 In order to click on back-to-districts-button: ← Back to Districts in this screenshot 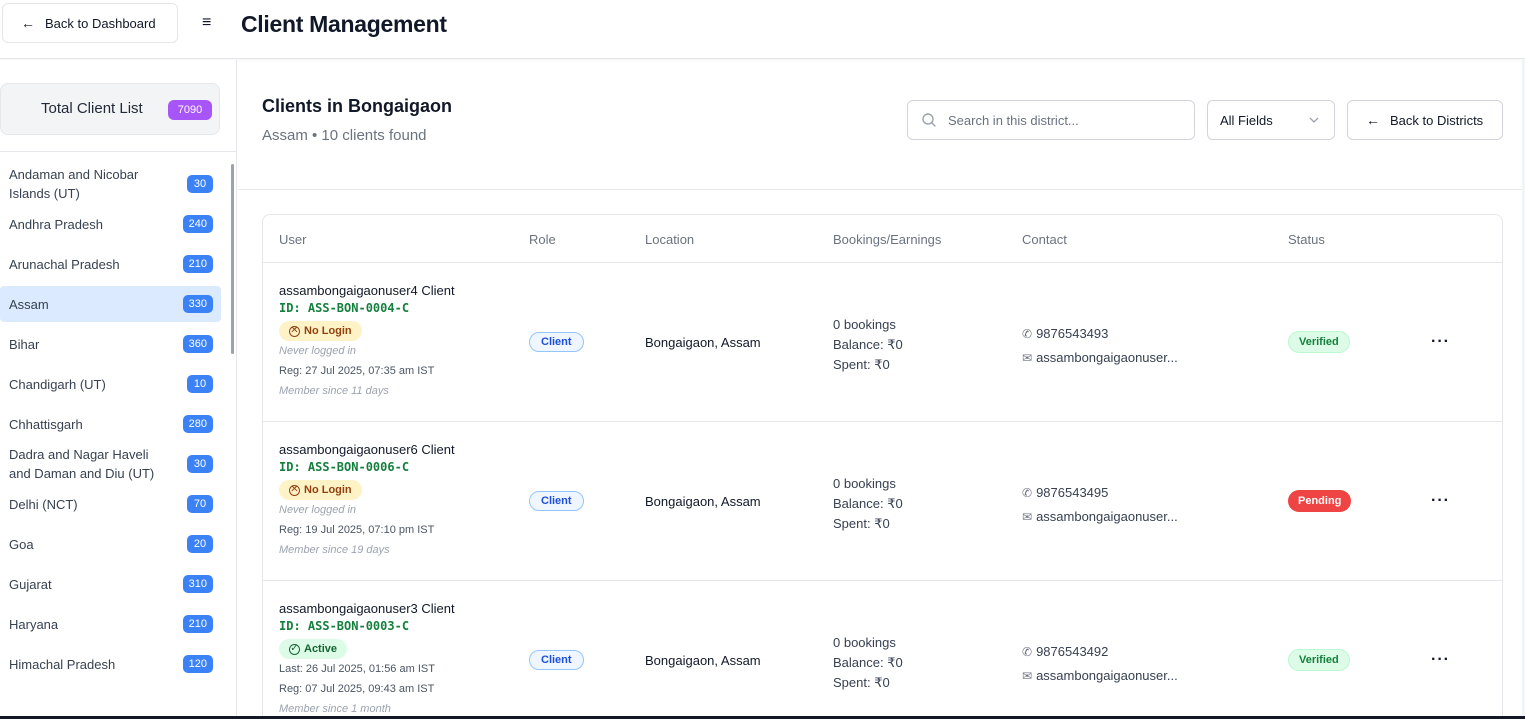, I will do `click(1425, 120)`.